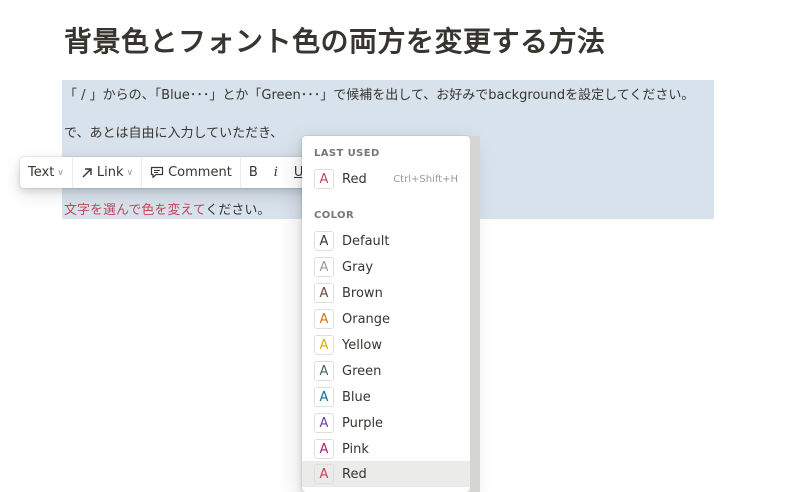  What do you see at coordinates (386, 449) in the screenshot?
I see `color-item-pink: A Pink` at bounding box center [386, 449].